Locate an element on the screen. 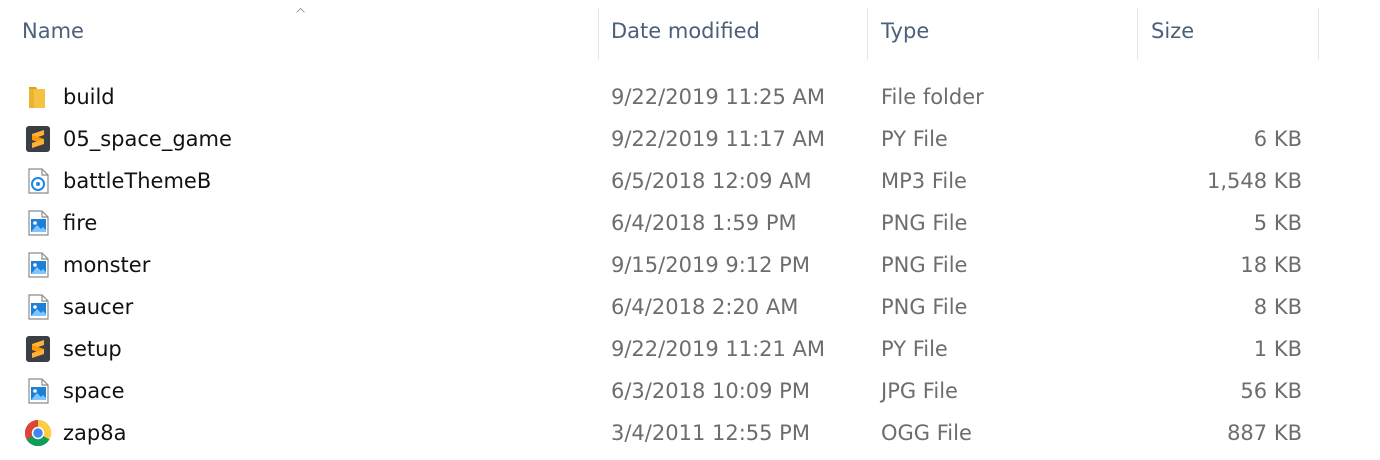  file-size: 1 KB is located at coordinates (1277, 349).